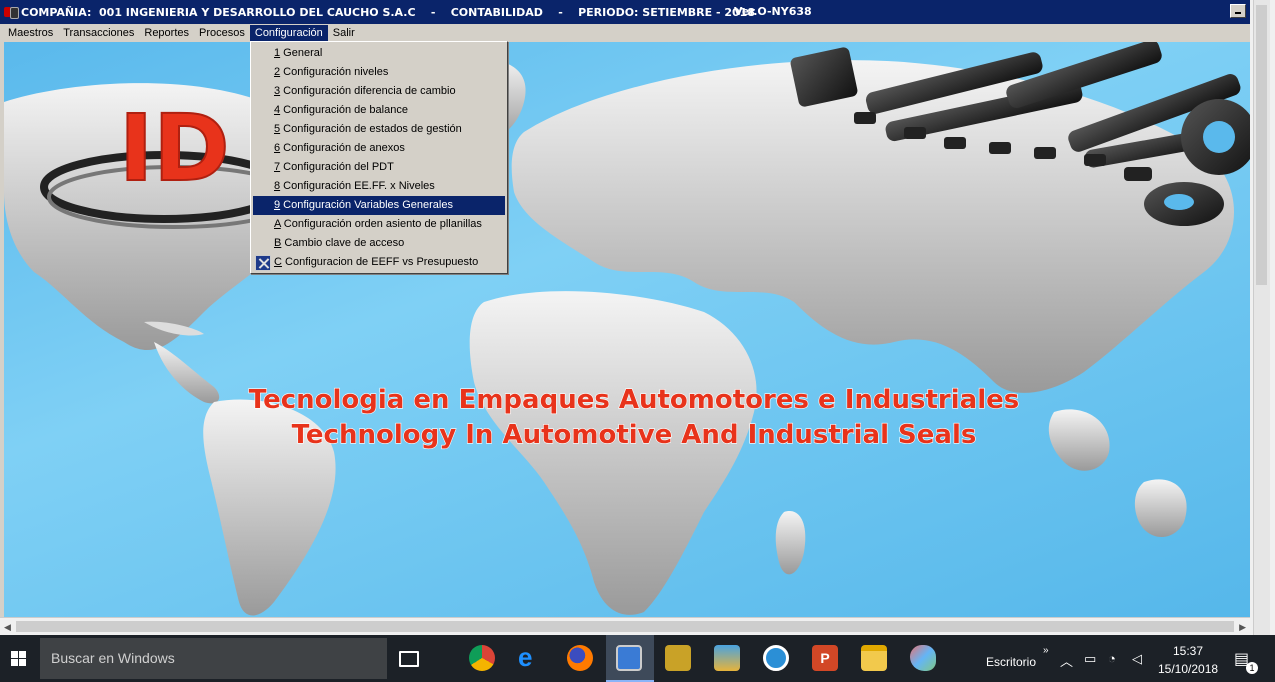 Image resolution: width=1275 pixels, height=682 pixels. I want to click on start-button, so click(20, 658).